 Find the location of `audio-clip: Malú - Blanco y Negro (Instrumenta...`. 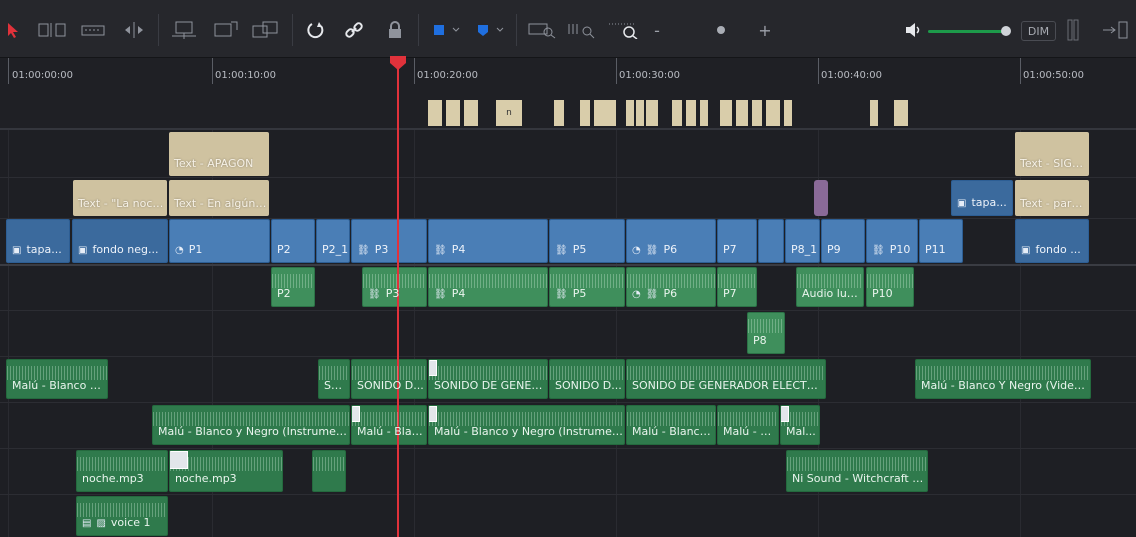

audio-clip: Malú - Blanco y Negro (Instrumenta... is located at coordinates (251, 425).